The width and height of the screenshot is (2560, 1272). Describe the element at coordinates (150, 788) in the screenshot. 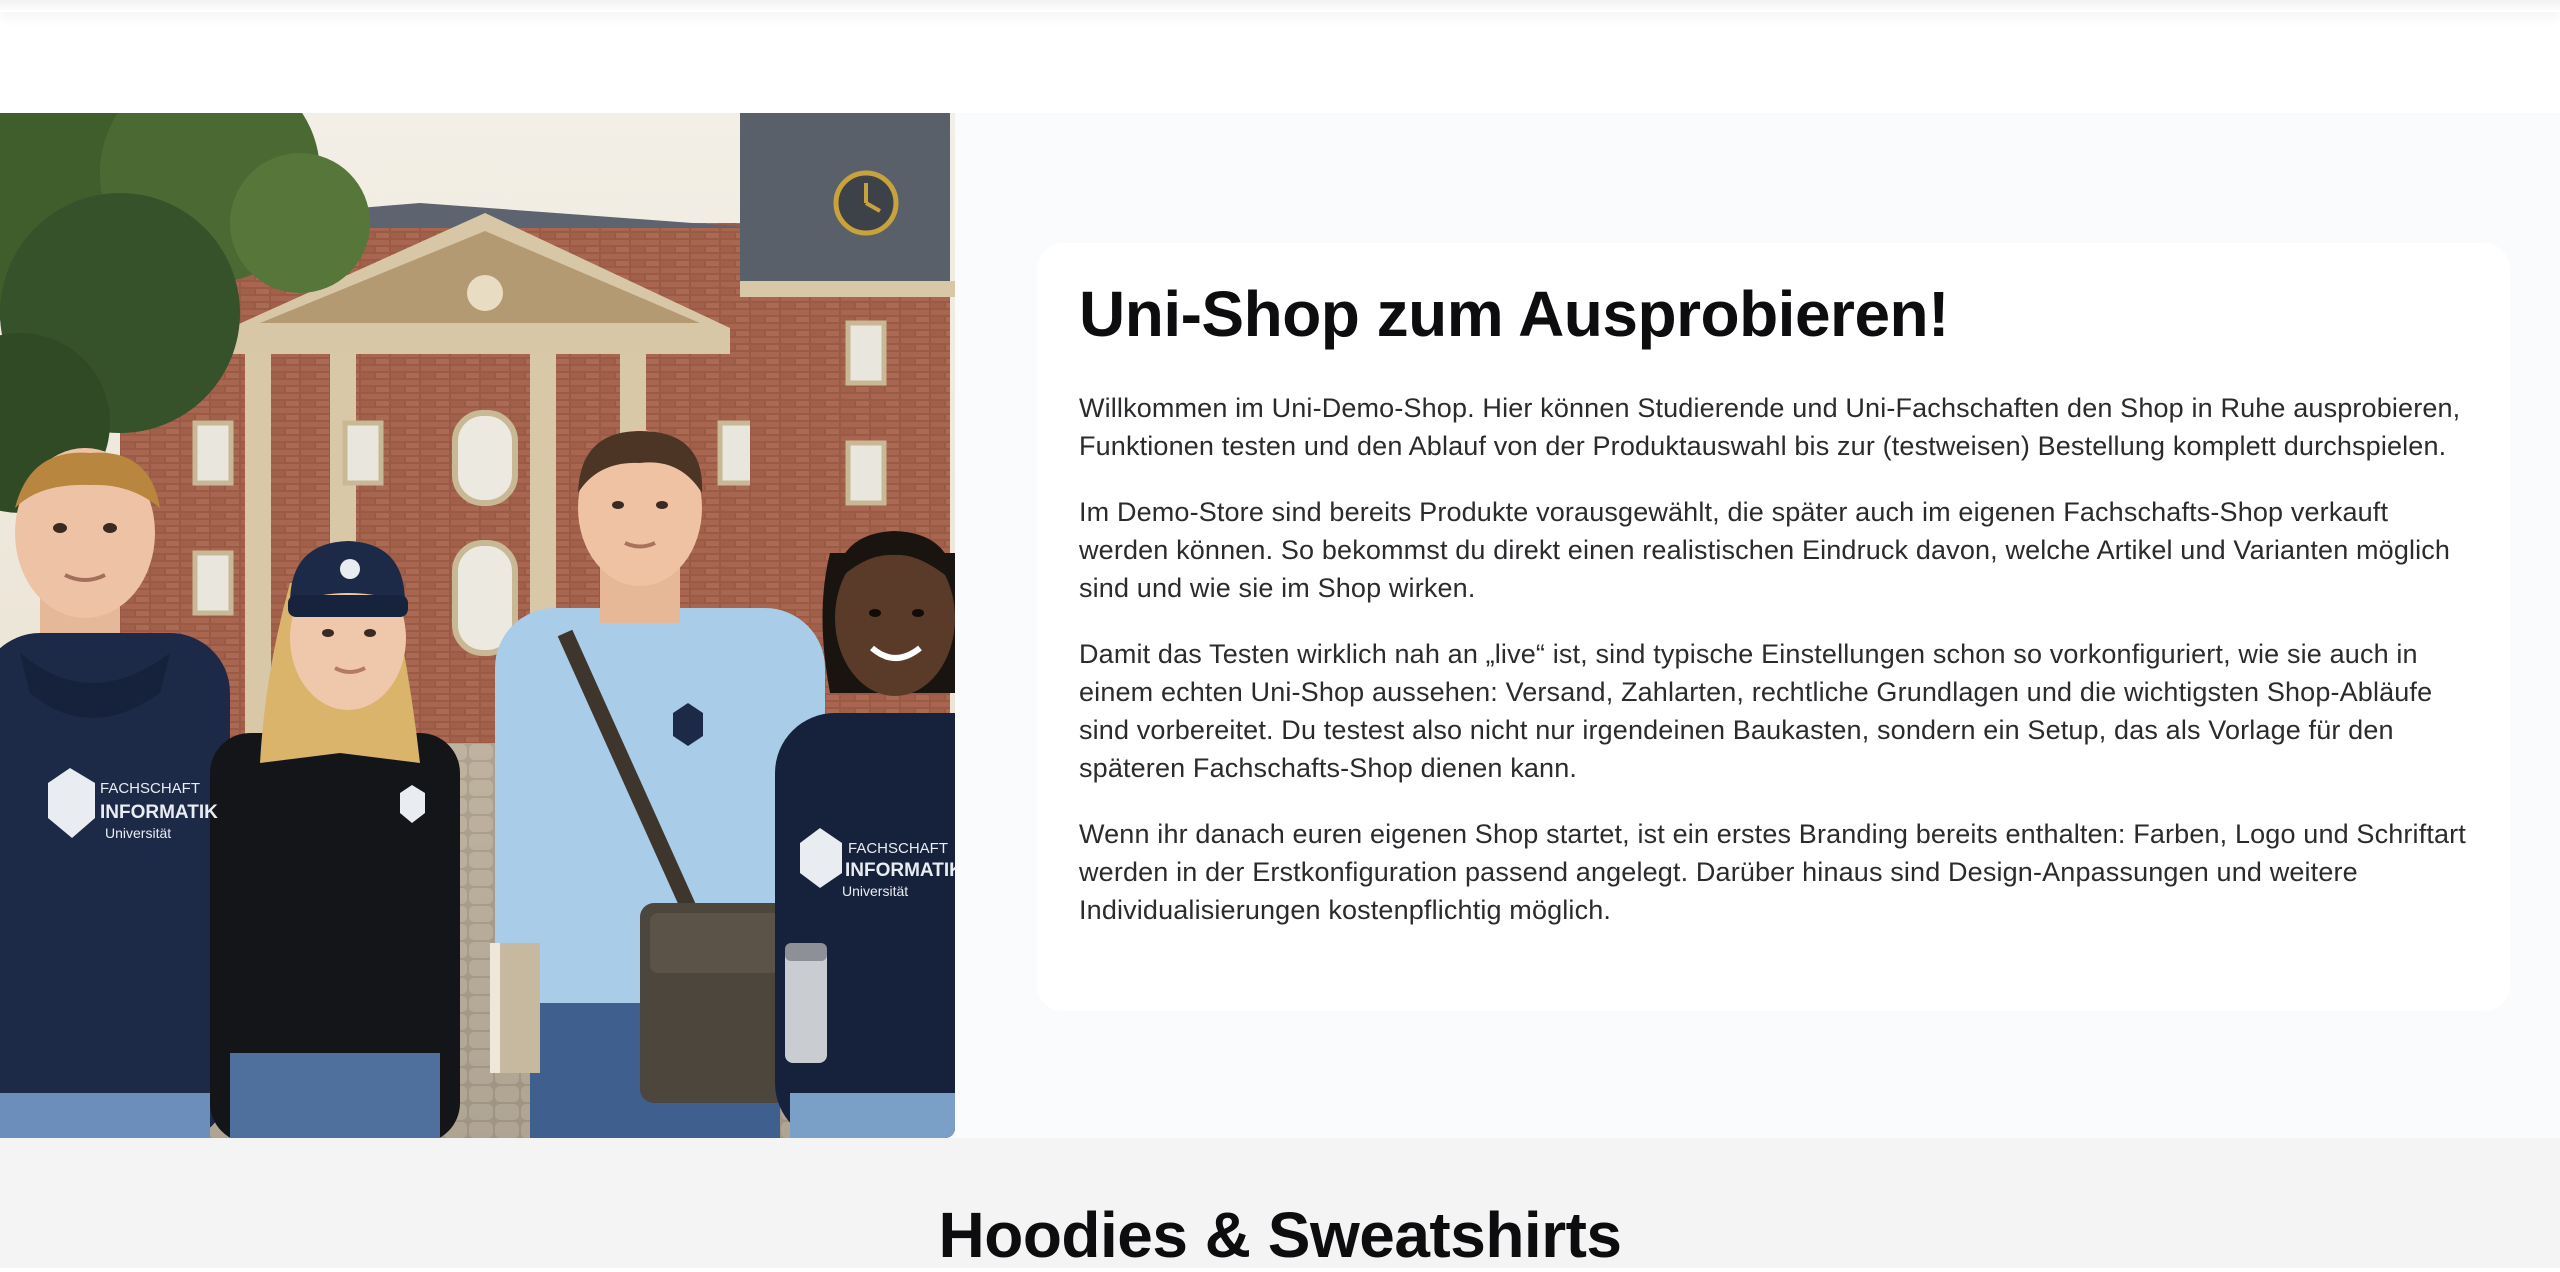

I see `merch-print-line1: FACHSCHAFT` at that location.